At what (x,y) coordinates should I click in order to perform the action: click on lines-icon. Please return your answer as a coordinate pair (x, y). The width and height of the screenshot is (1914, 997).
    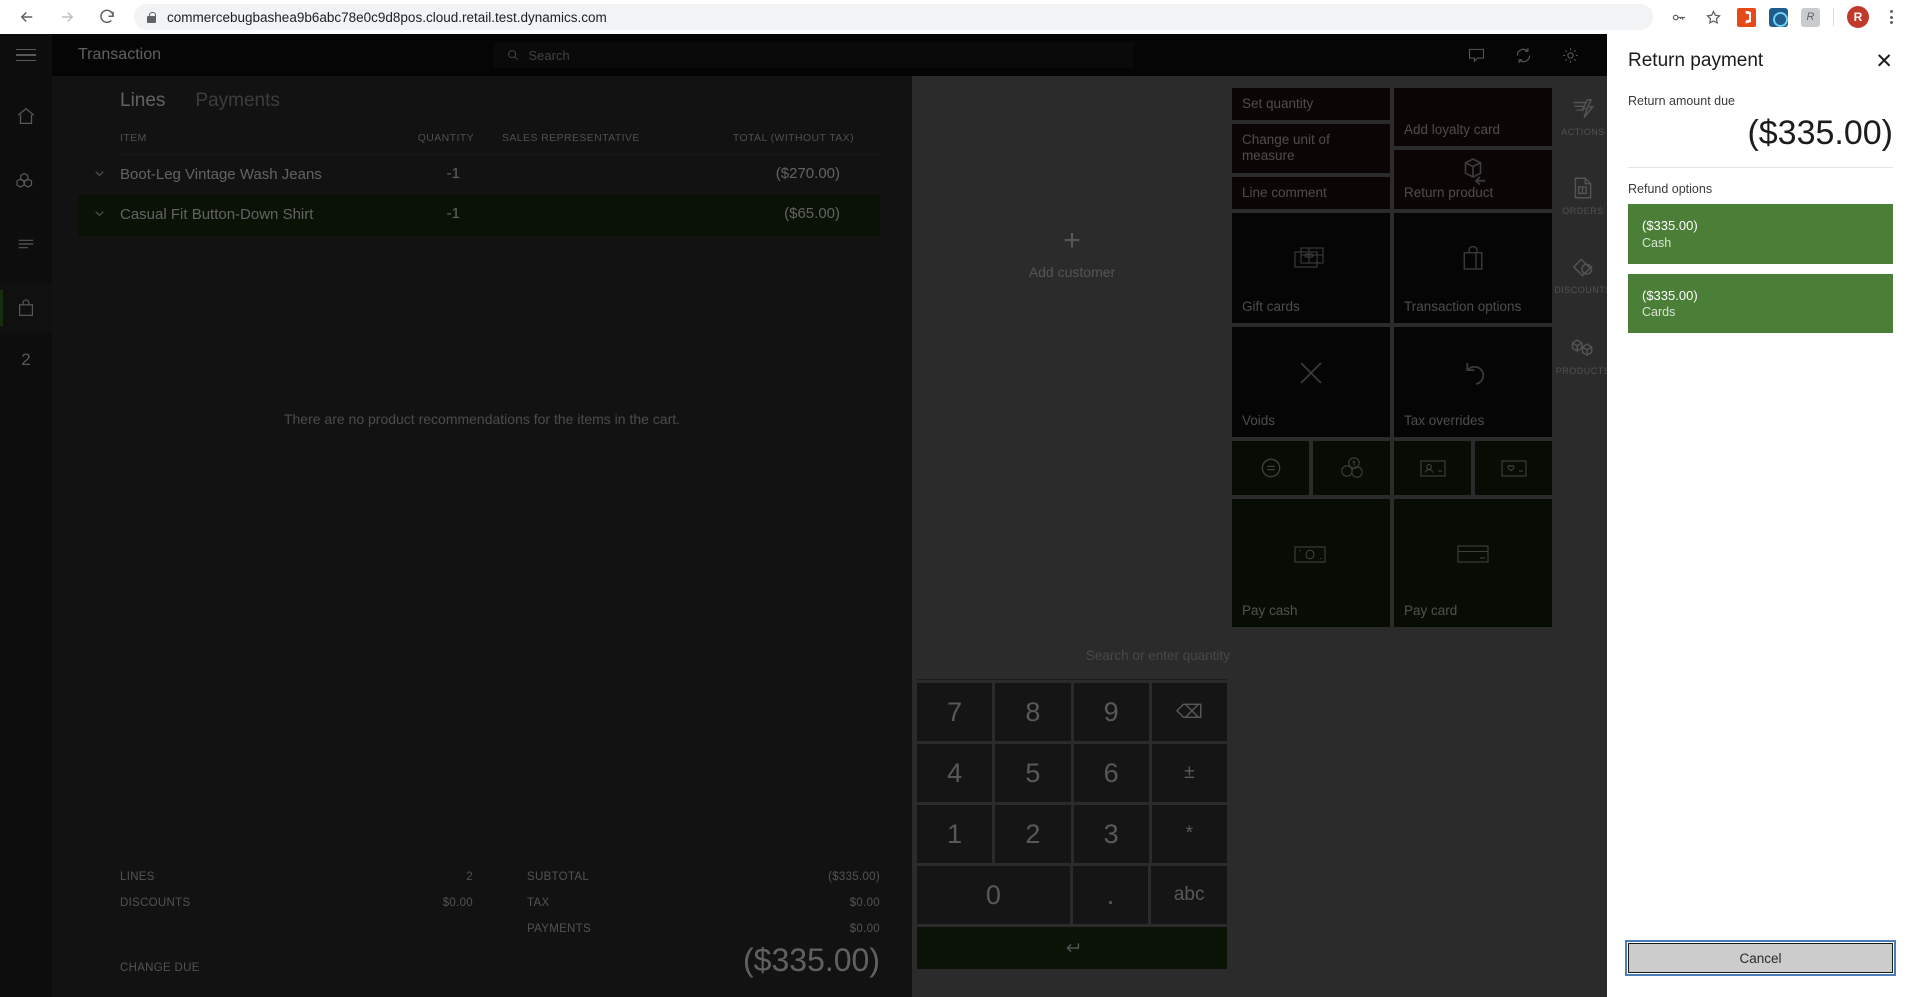
    Looking at the image, I should click on (26, 244).